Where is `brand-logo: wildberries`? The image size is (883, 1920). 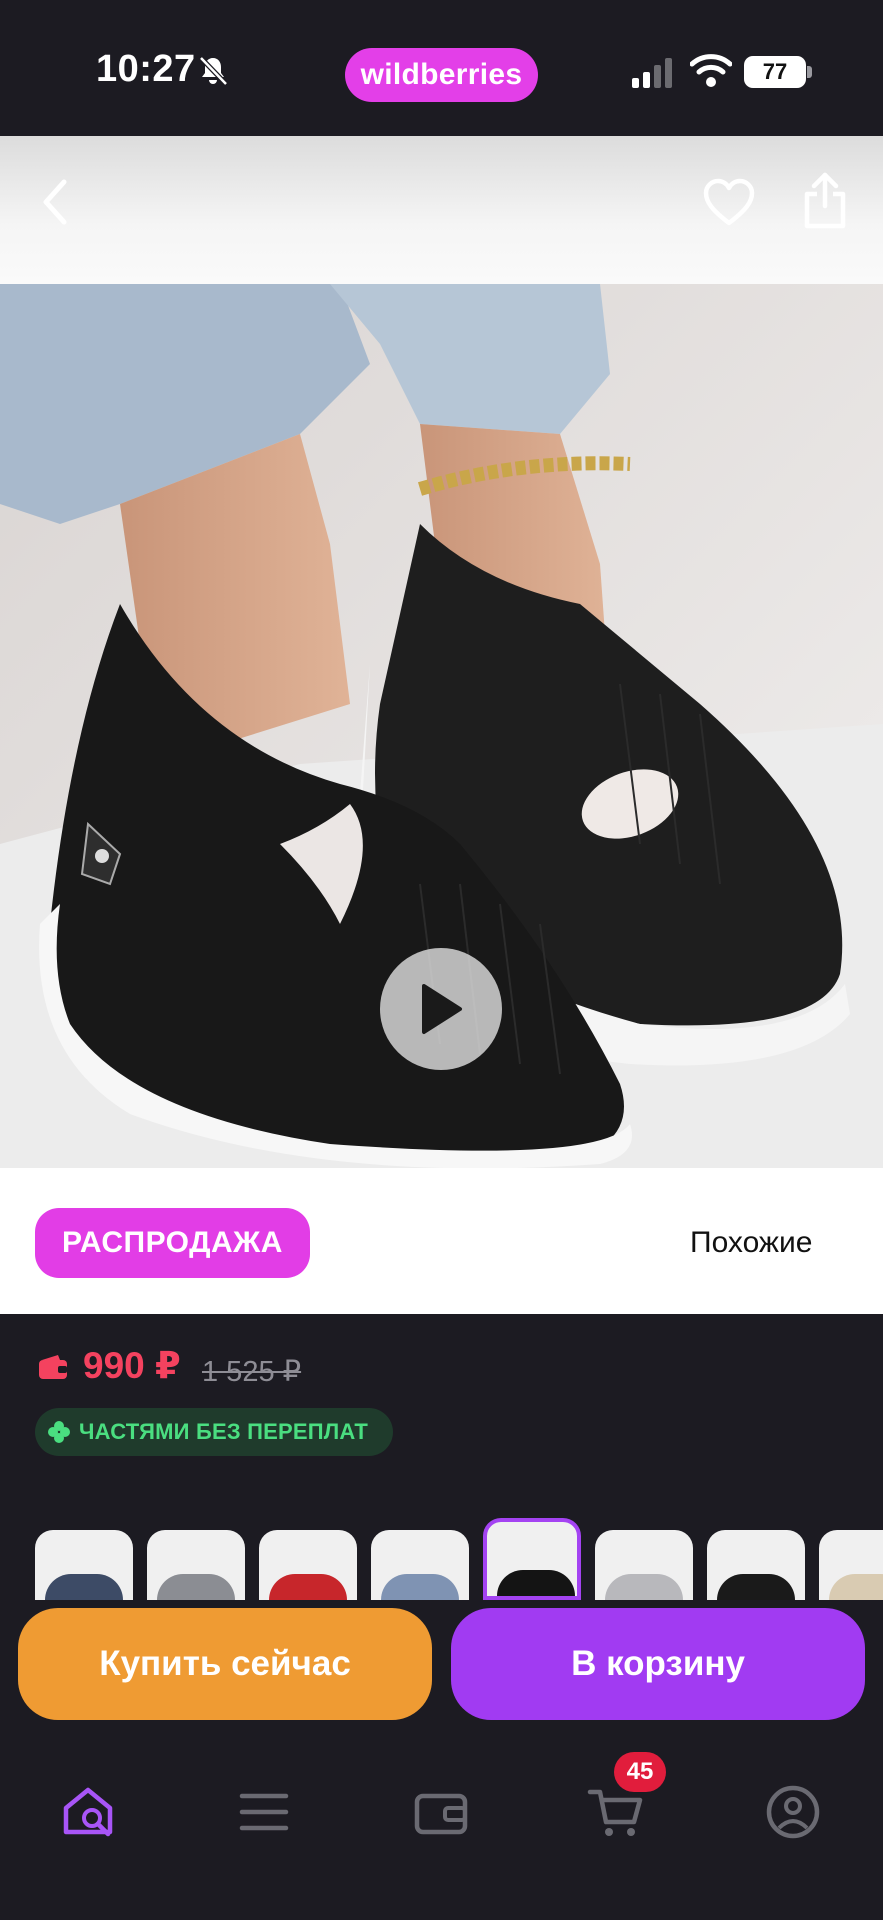 brand-logo: wildberries is located at coordinates (441, 75).